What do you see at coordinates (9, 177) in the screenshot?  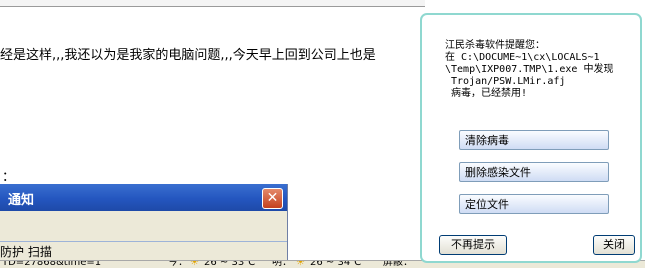 I see `colon-text: ：` at bounding box center [9, 177].